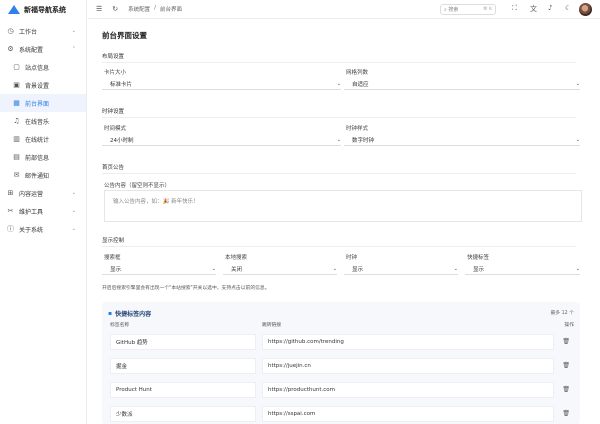  I want to click on app-logo: 新福导航系统, so click(43, 9).